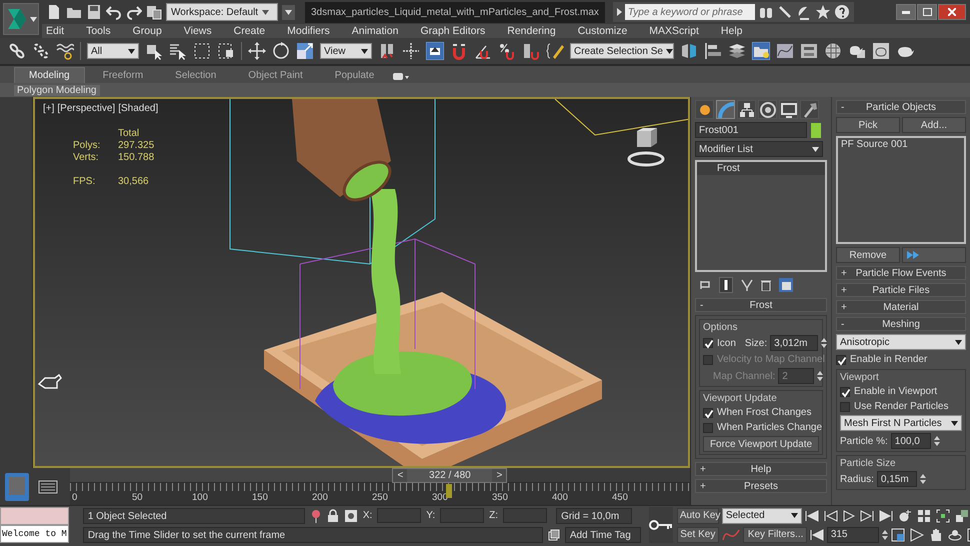 This screenshot has height=546, width=970. Describe the element at coordinates (86, 108) in the screenshot. I see `viewport-label: [Perspective]` at that location.